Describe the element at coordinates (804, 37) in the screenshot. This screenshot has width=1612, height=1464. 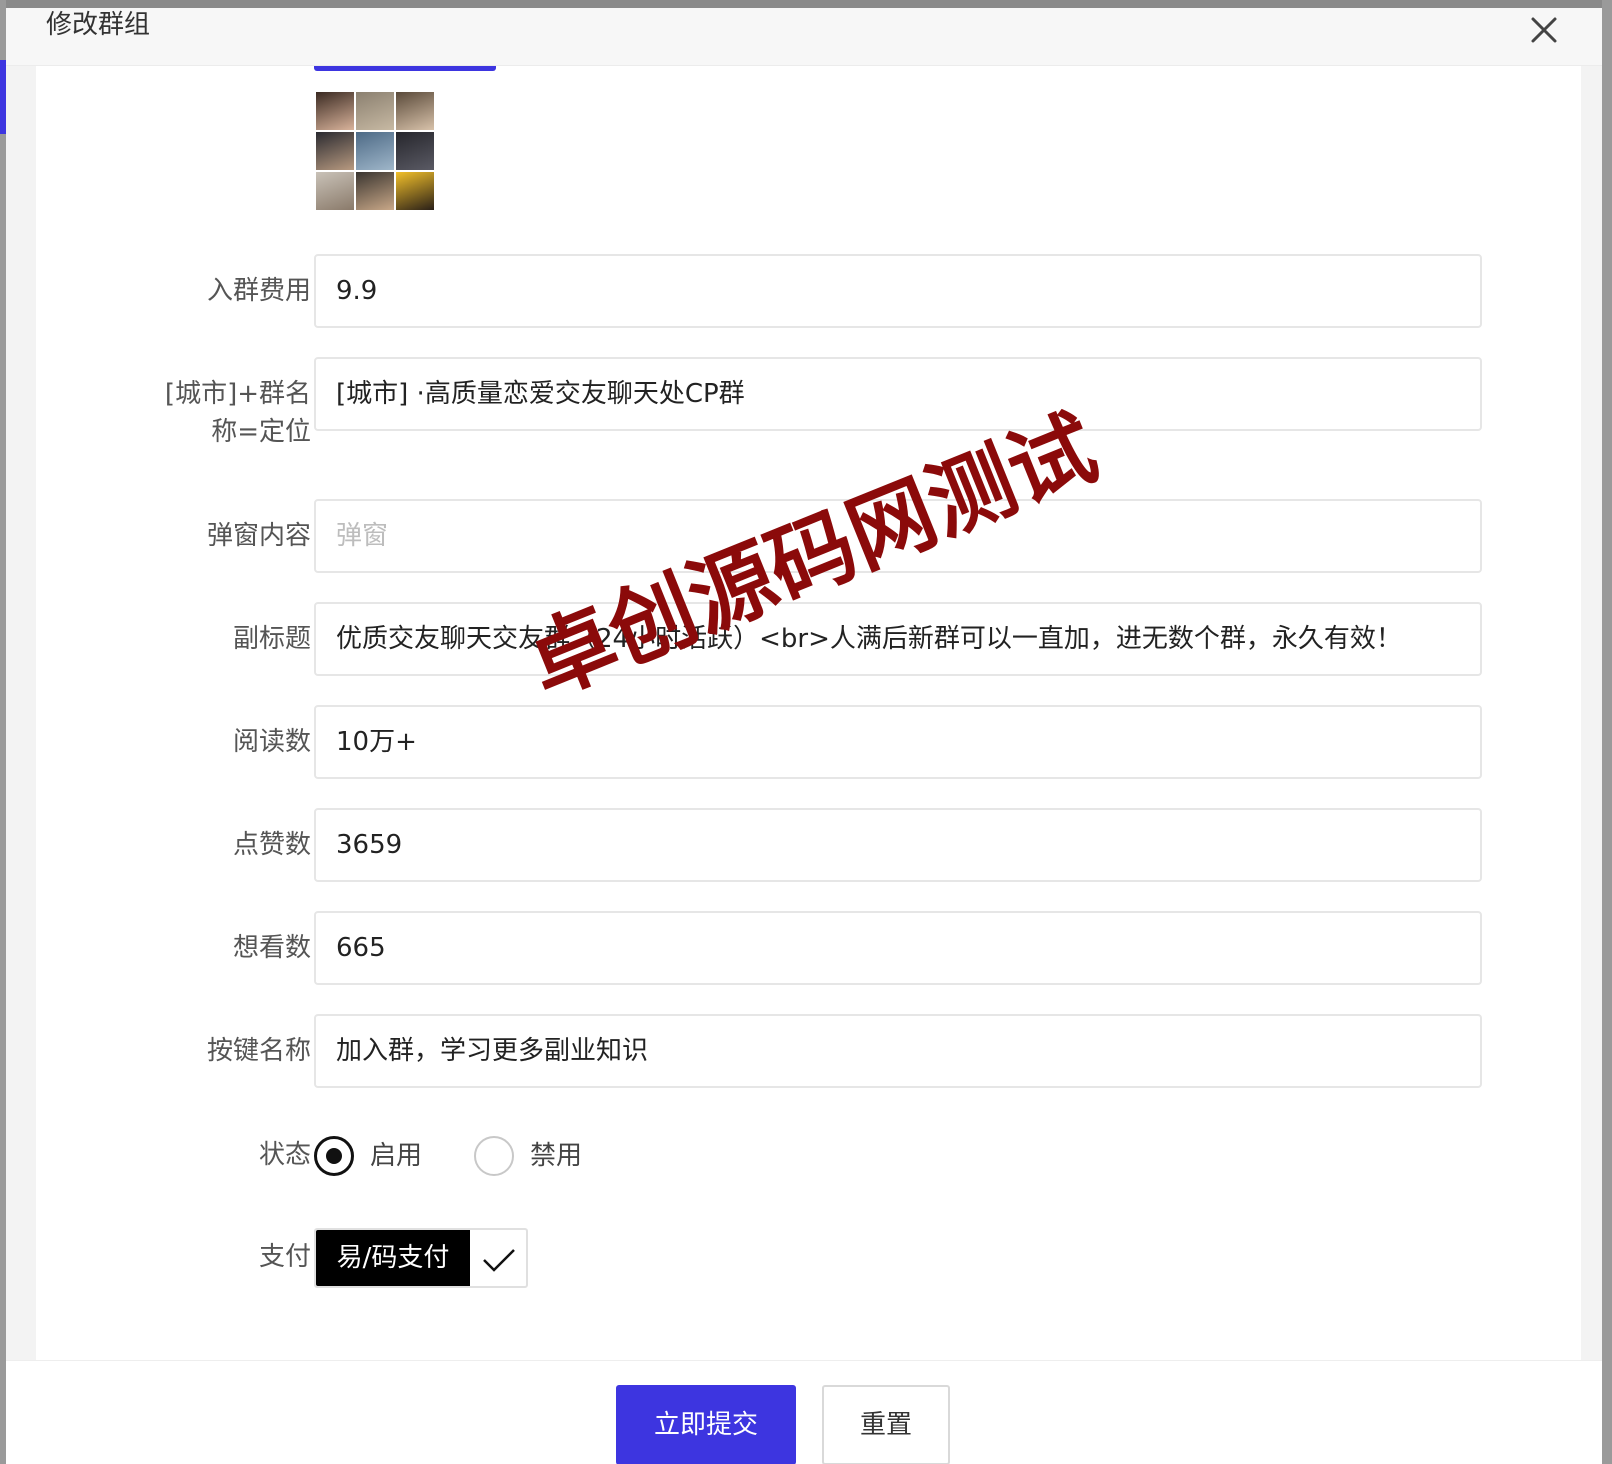
I see `modal-header: 修改群组` at that location.